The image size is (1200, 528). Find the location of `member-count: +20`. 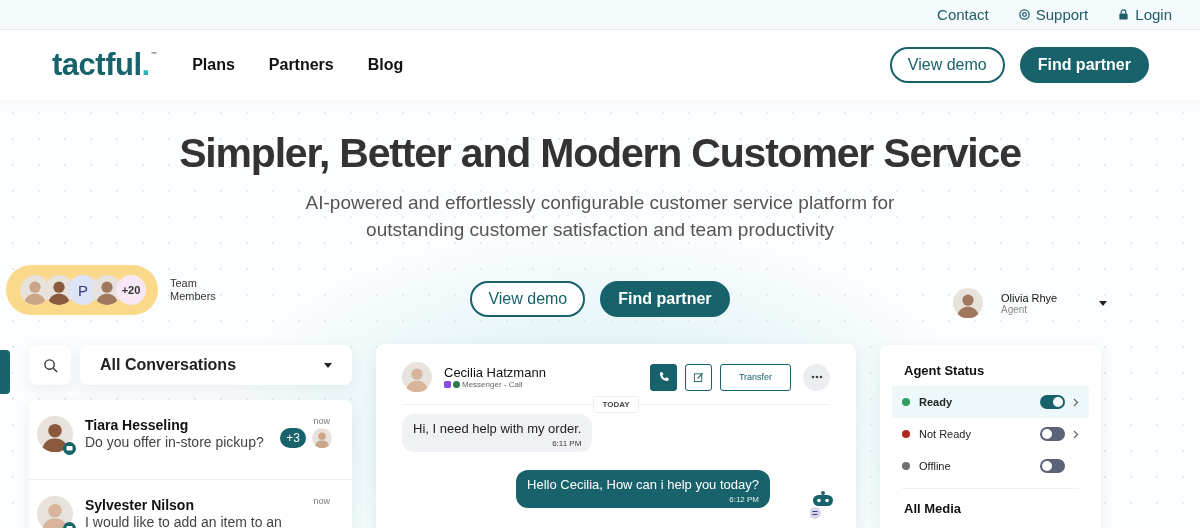

member-count: +20 is located at coordinates (131, 290).